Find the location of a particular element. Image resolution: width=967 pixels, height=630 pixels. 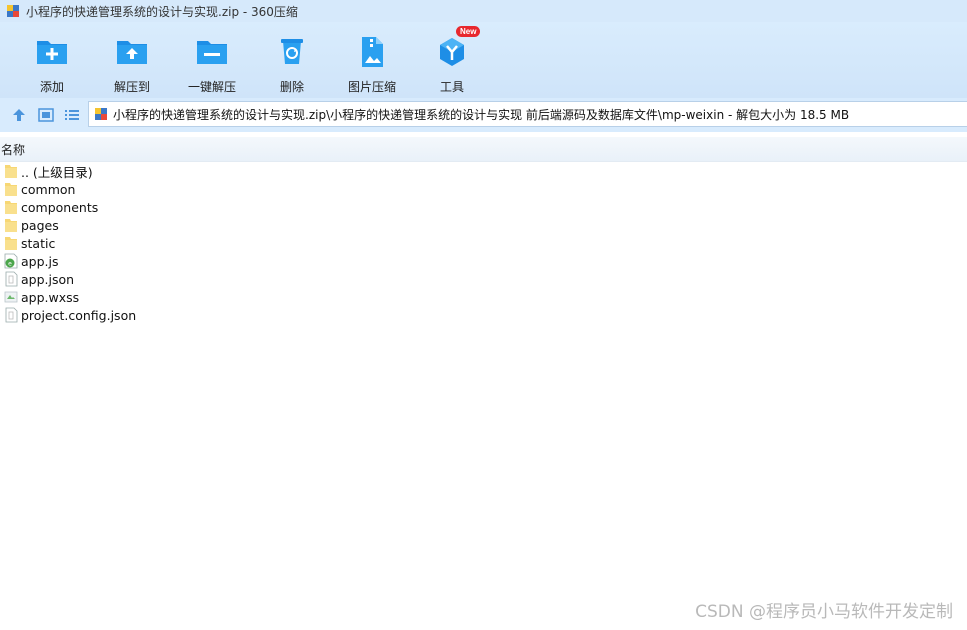

list-item: app.json is located at coordinates (200, 279).